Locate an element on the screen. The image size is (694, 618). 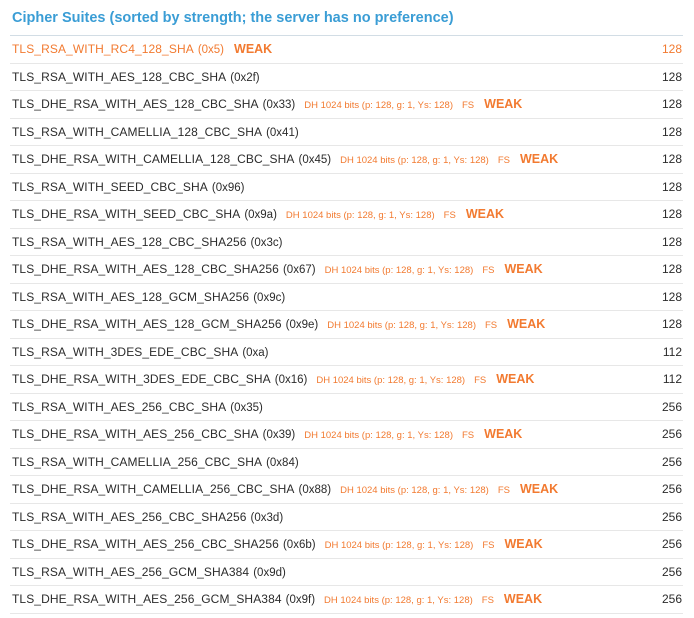
cipher-suite-row: TLS_RSA_WITH_AES_256_CBC_SHA256 (0x3d) 256 is located at coordinates (346, 517).